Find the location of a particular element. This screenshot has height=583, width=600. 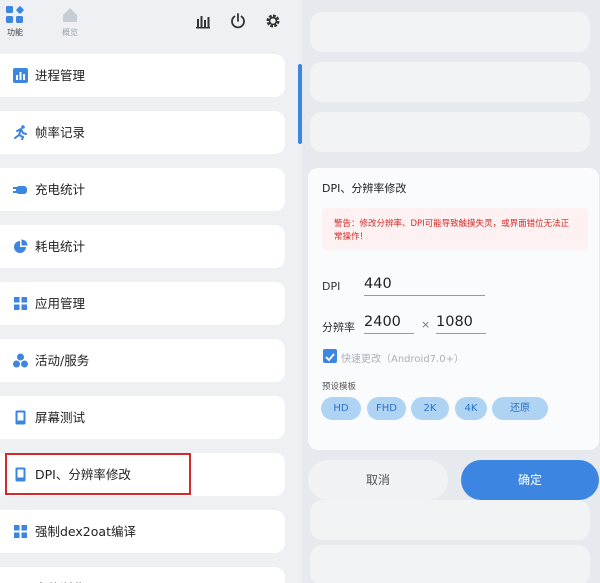

menu-item-label: 应用管理 is located at coordinates (60, 303).